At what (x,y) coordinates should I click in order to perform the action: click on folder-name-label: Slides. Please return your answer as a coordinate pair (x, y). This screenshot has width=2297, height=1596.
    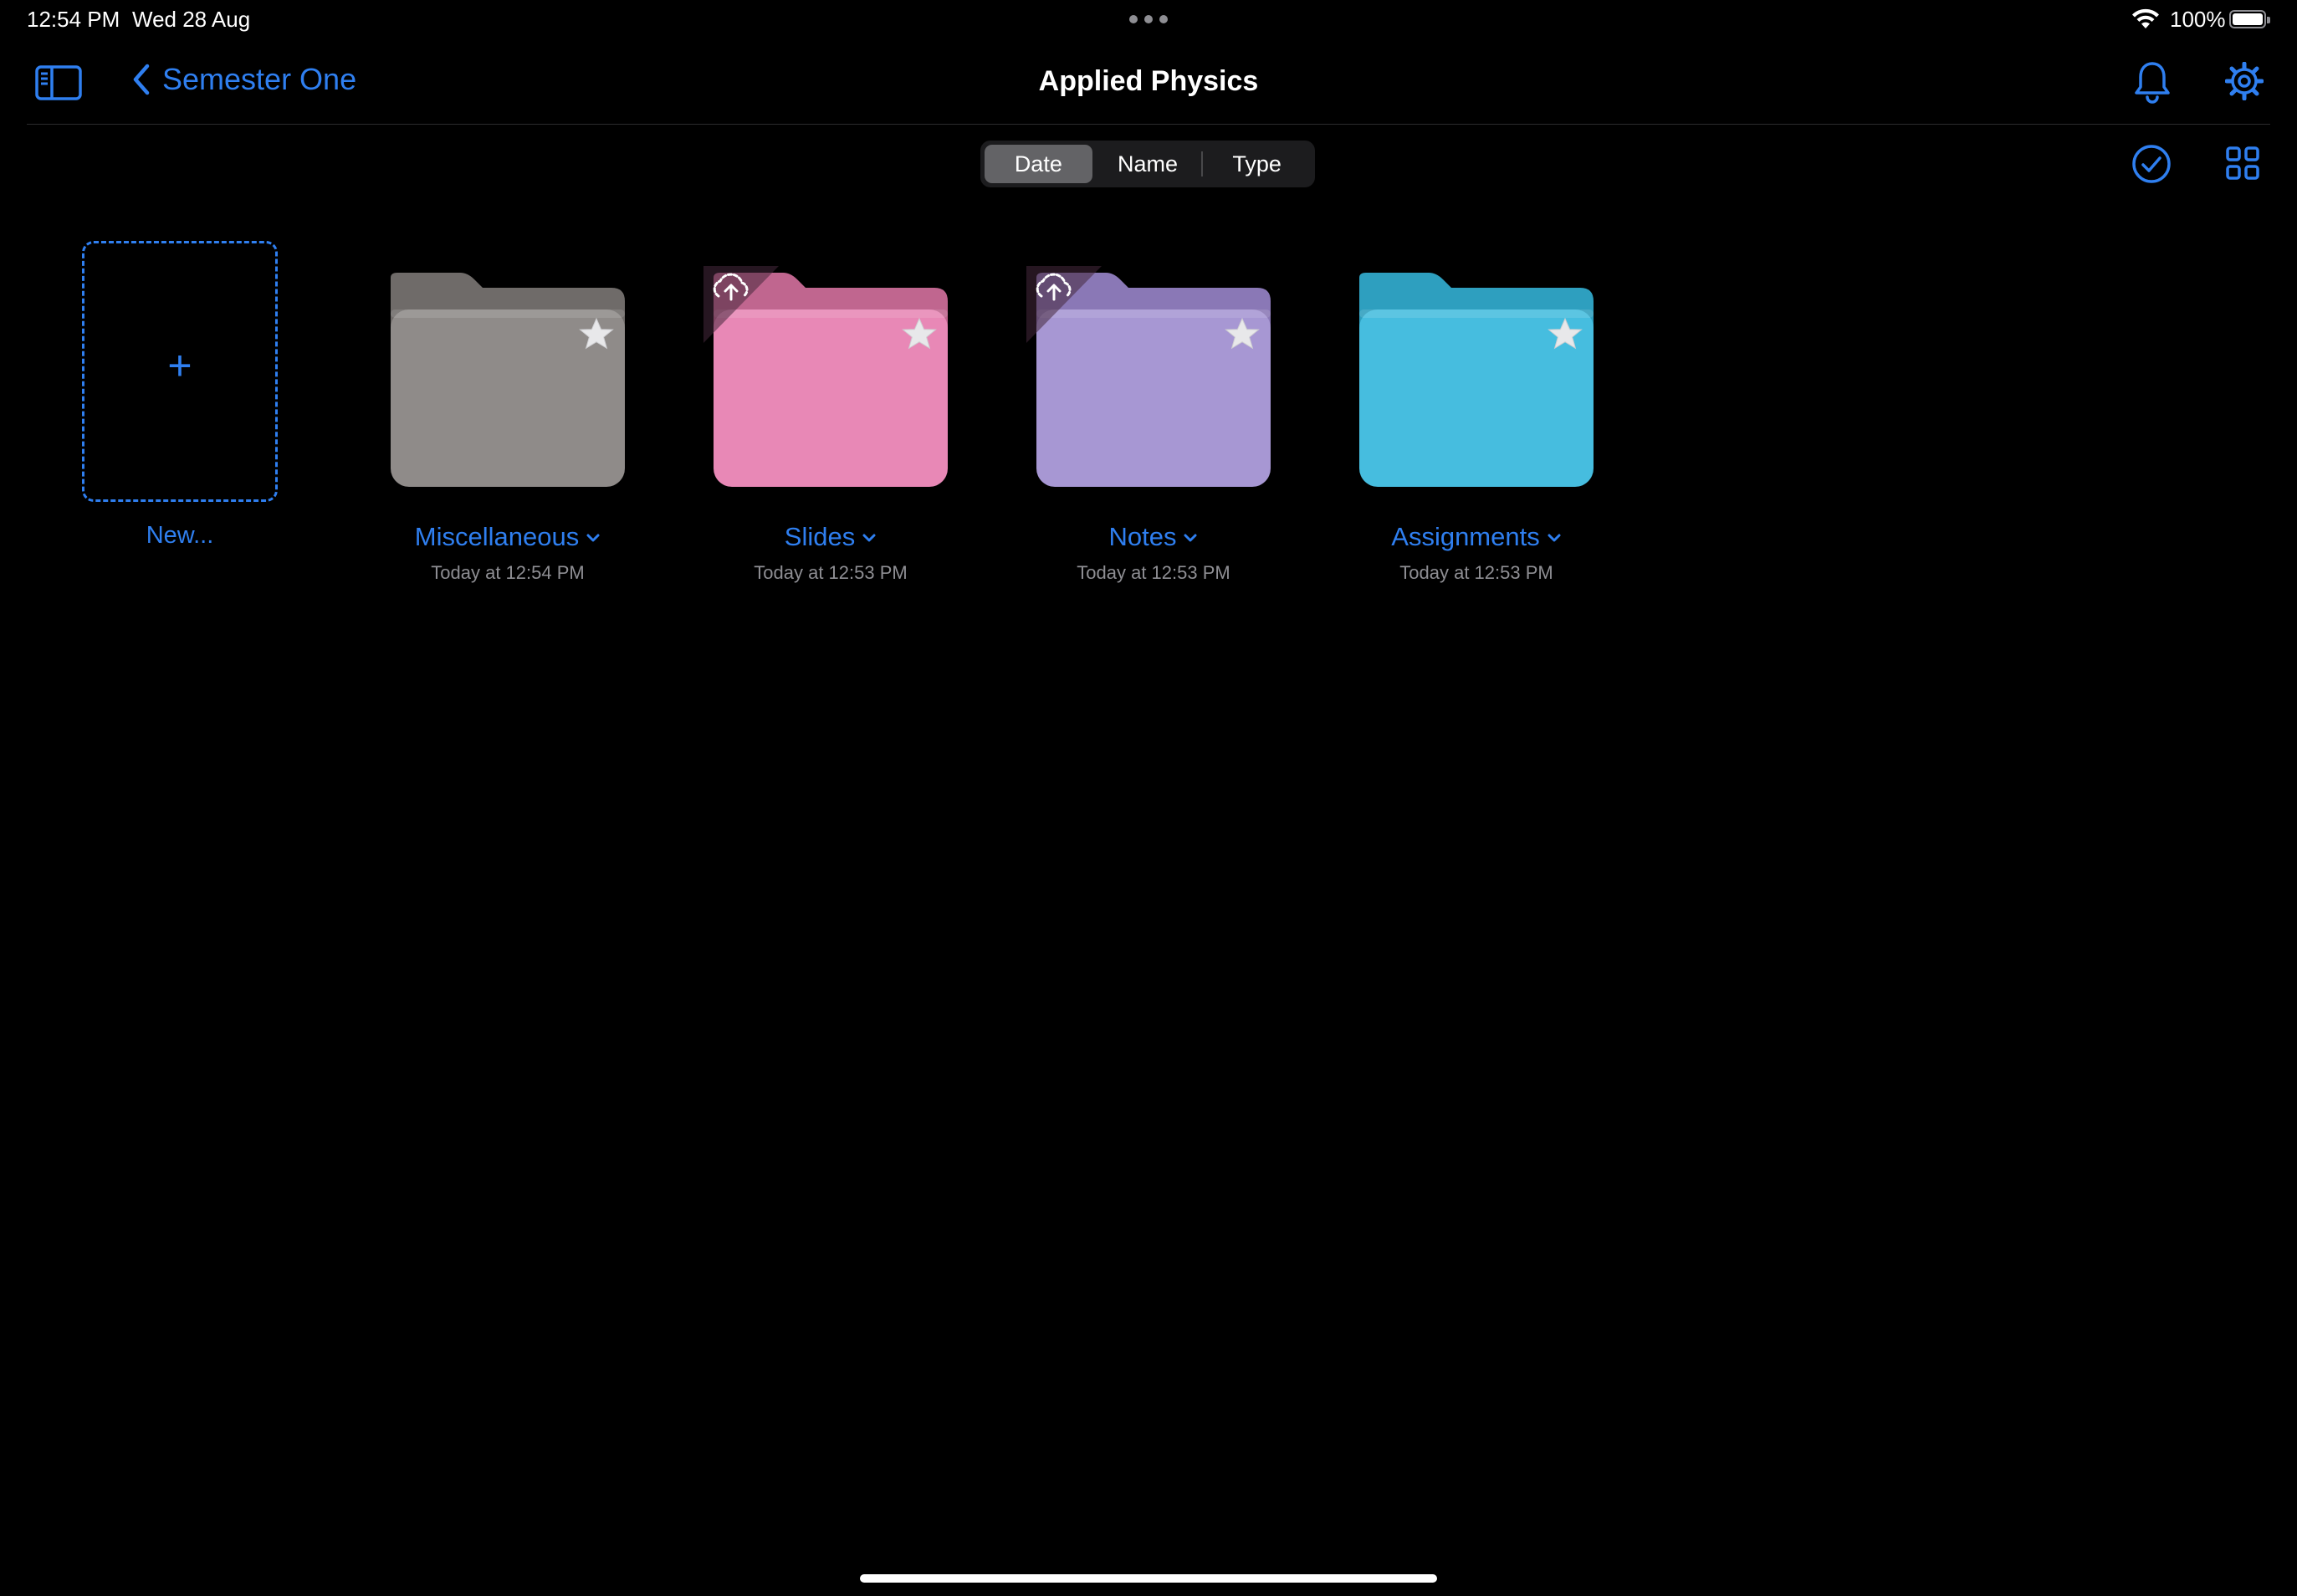
    Looking at the image, I should click on (820, 537).